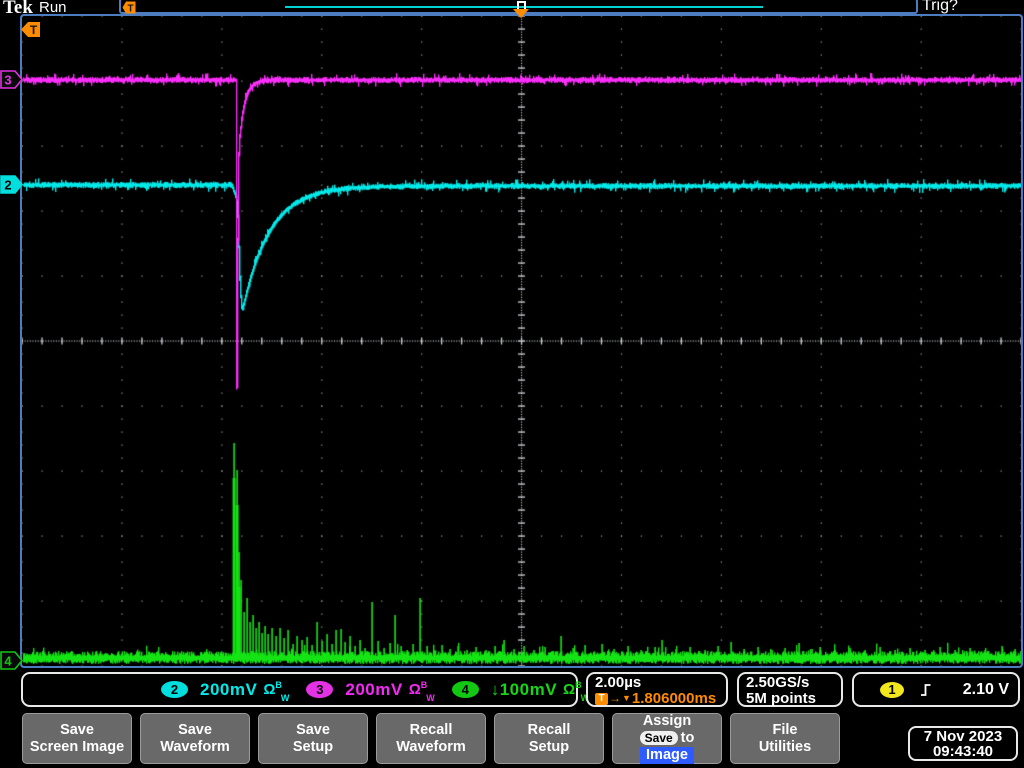 This screenshot has width=1024, height=768. Describe the element at coordinates (421, 691) in the screenshot. I see `channel-3-impedance: ΩBW` at that location.